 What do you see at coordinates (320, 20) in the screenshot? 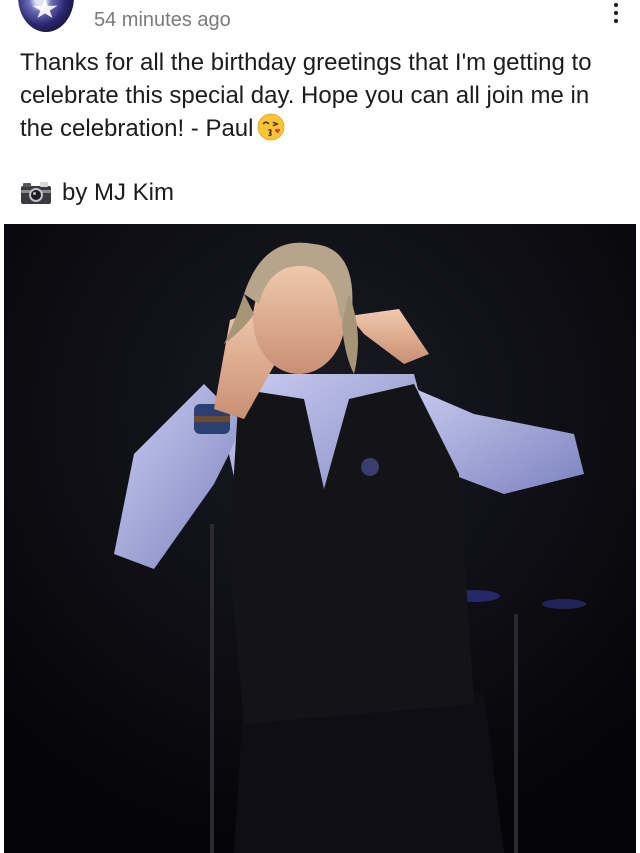
I see `post-header: 54 minutes ago` at bounding box center [320, 20].